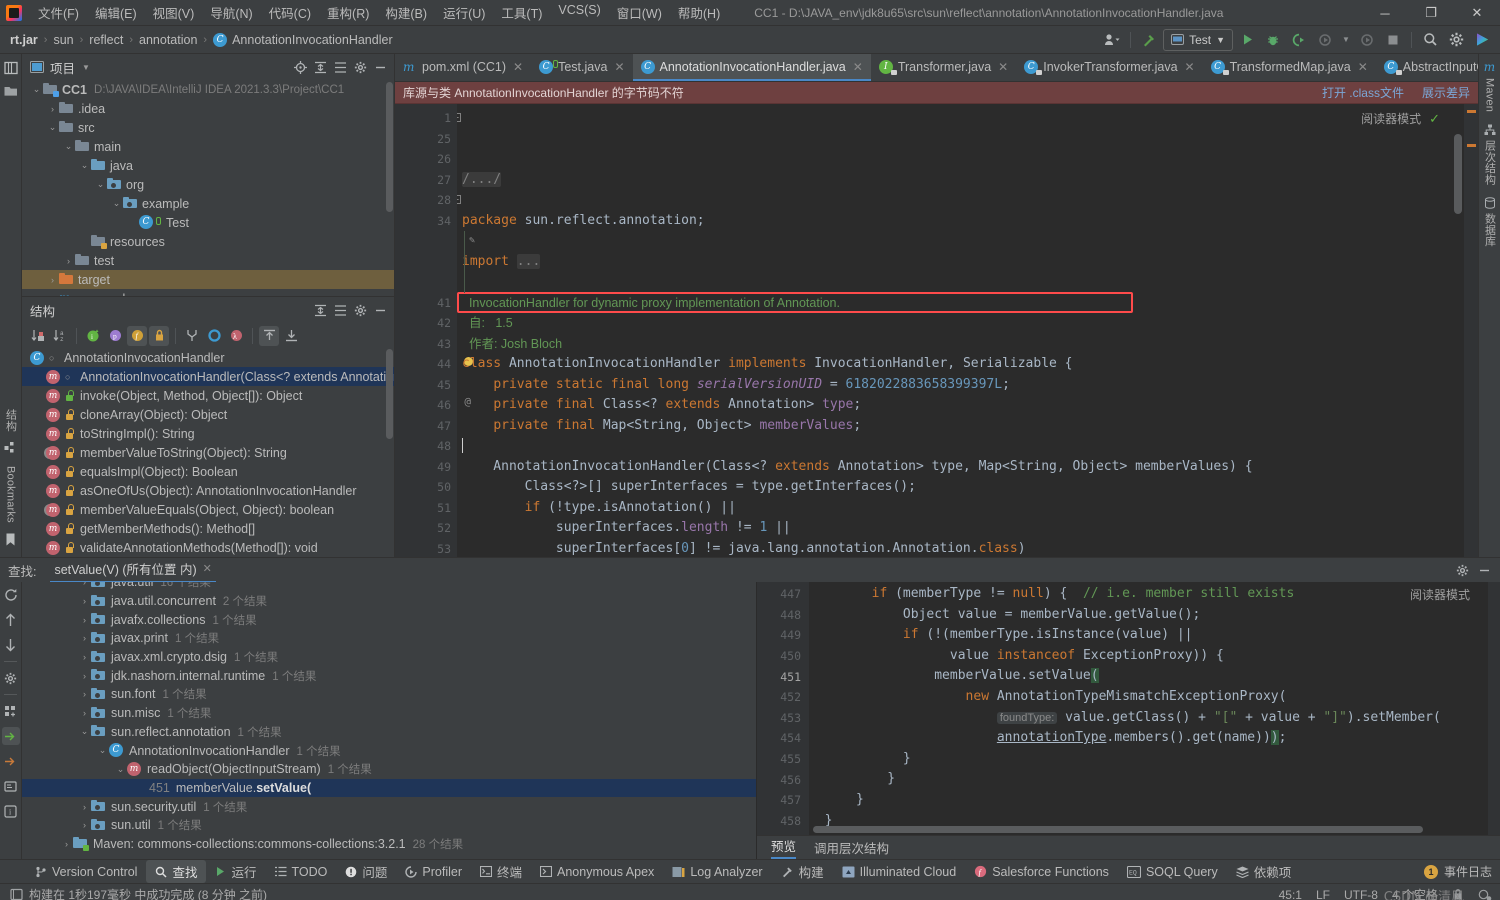 This screenshot has width=1500, height=900. What do you see at coordinates (433, 872) in the screenshot?
I see `tool-window-button-5: Profiler` at bounding box center [433, 872].